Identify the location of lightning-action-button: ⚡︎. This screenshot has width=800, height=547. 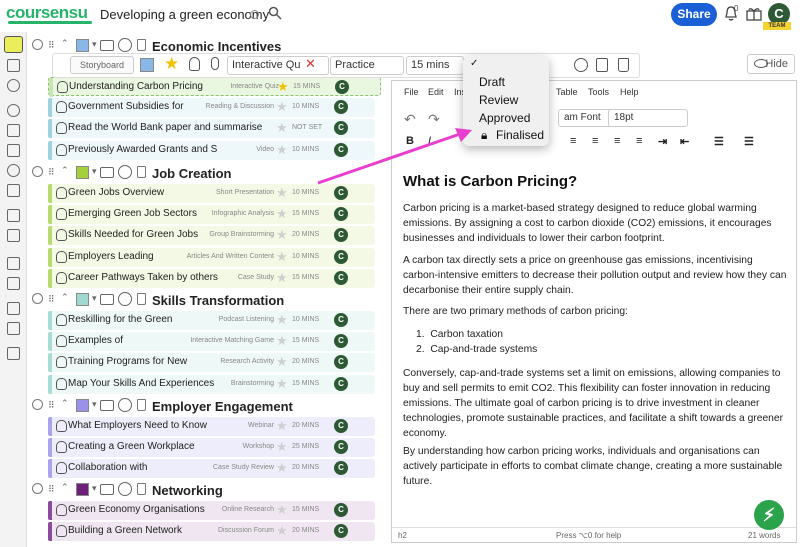
(769, 515).